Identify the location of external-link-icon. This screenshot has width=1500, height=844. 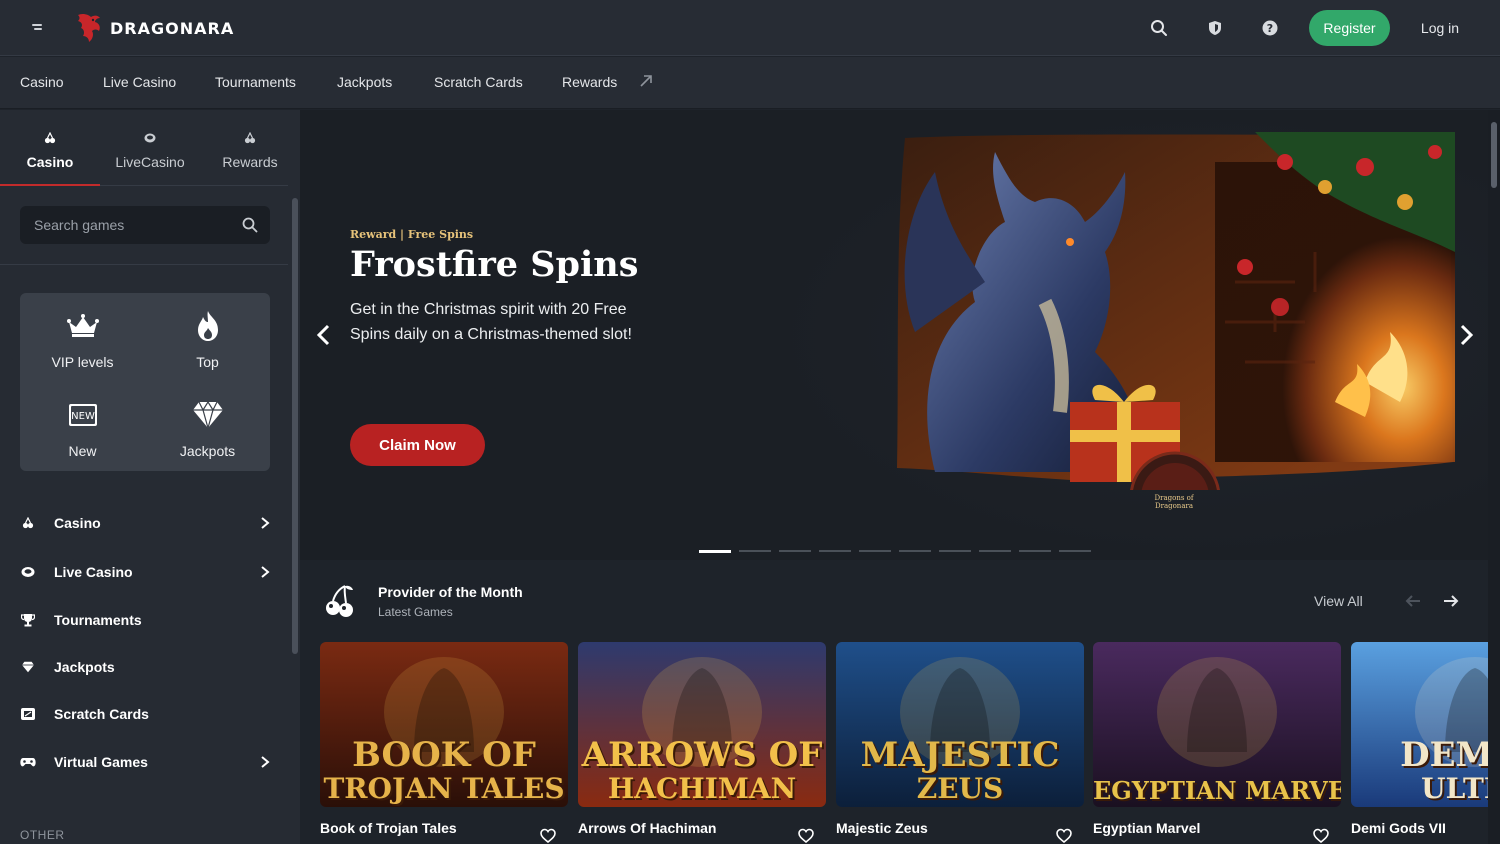
(646, 81).